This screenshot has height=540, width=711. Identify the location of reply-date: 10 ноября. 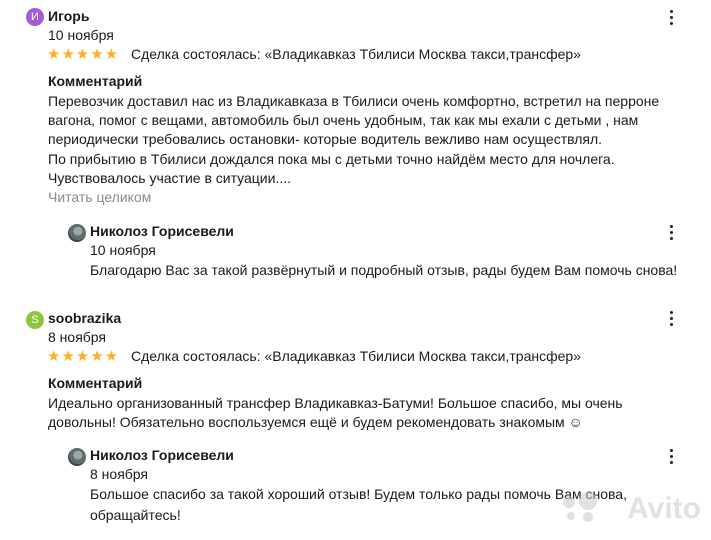
(123, 250).